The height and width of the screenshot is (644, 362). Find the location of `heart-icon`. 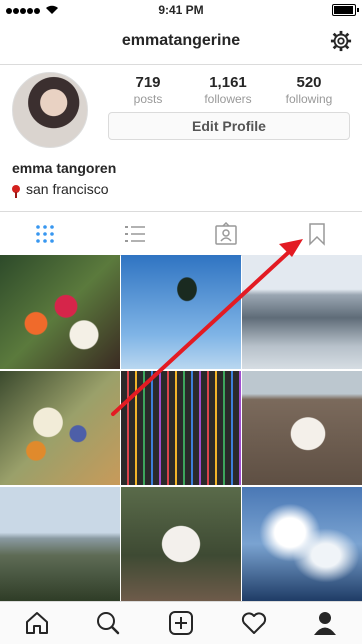

heart-icon is located at coordinates (254, 623).